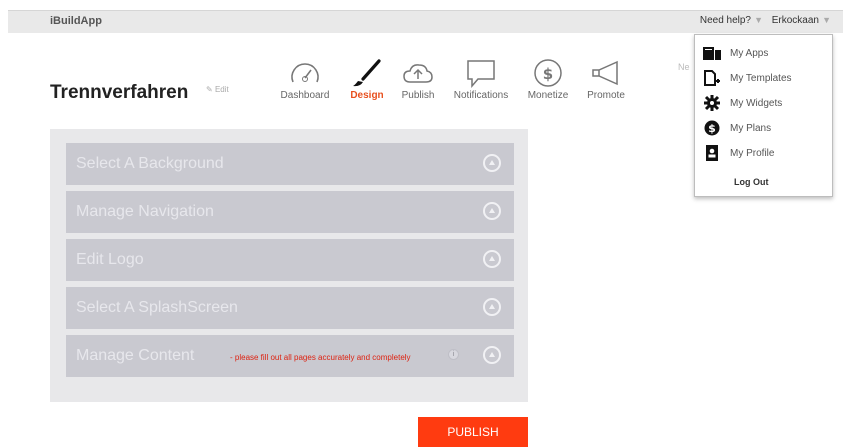 The image size is (843, 447). What do you see at coordinates (735, 53) in the screenshot?
I see `menu-item-my-apps: My Apps` at bounding box center [735, 53].